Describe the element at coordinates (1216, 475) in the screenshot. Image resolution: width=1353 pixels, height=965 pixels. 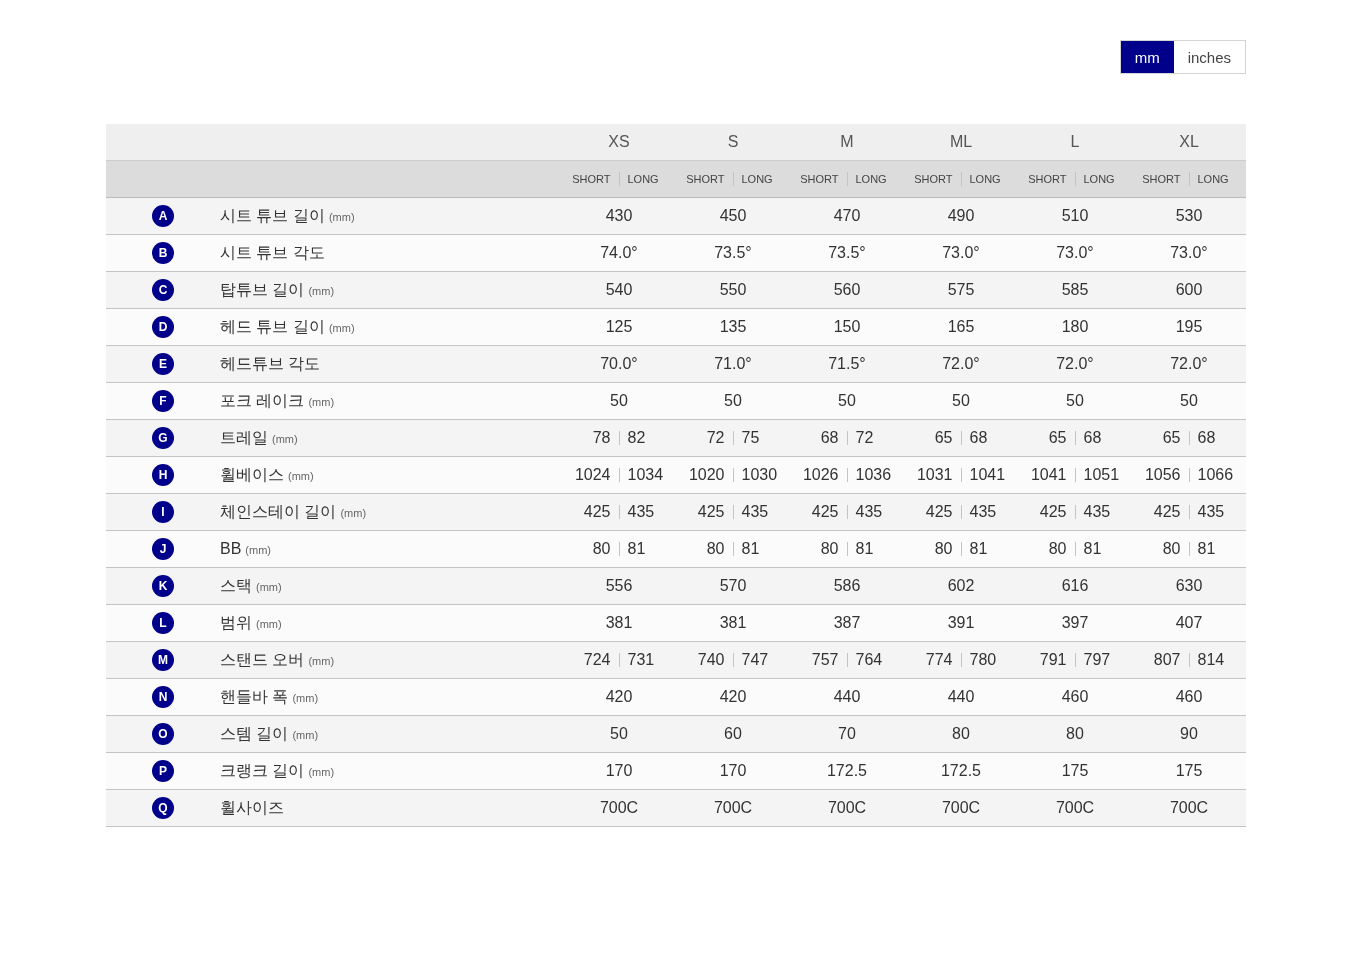
I see `table-cell-text: 1066` at that location.